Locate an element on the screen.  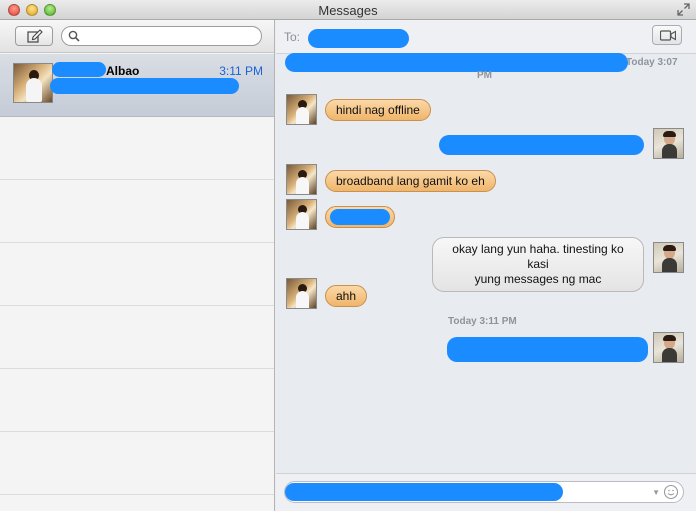
redacted-name is located at coordinates (79, 69).